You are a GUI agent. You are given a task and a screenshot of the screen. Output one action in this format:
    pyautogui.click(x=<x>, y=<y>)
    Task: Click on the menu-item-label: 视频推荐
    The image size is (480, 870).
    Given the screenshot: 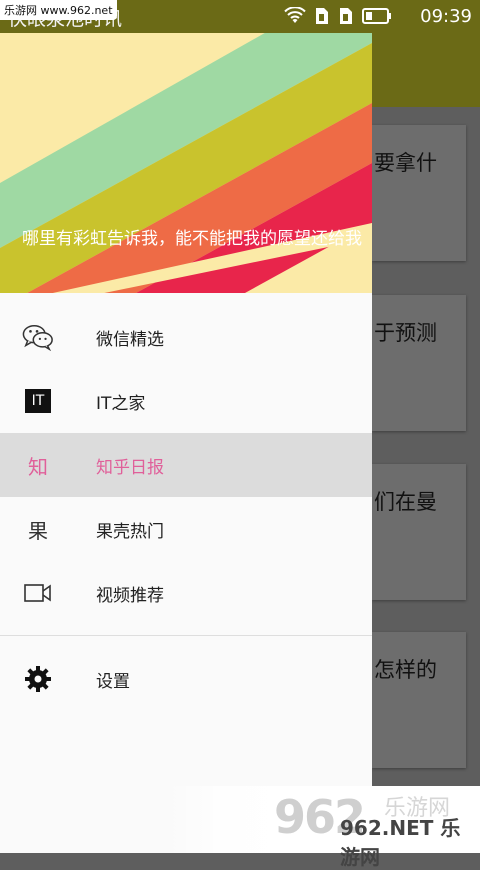 What is the action you would take?
    pyautogui.click(x=130, y=595)
    